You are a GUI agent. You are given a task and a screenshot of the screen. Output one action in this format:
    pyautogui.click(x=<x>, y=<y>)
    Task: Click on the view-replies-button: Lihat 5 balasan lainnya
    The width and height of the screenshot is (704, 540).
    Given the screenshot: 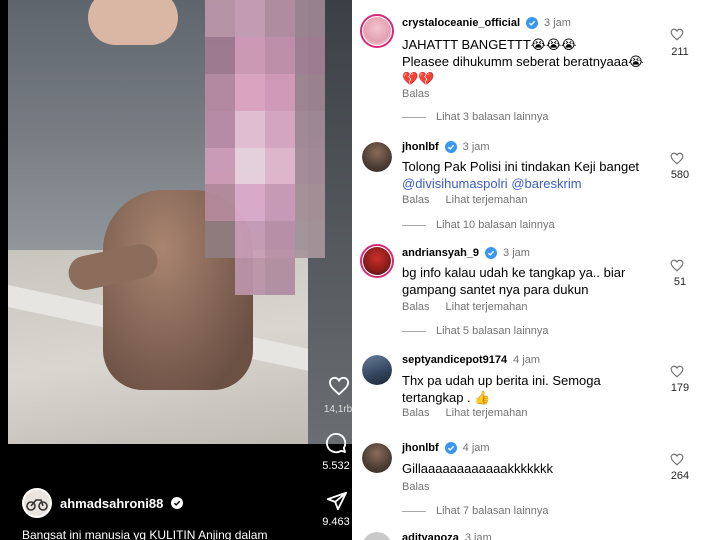 What is the action you would take?
    pyautogui.click(x=475, y=331)
    